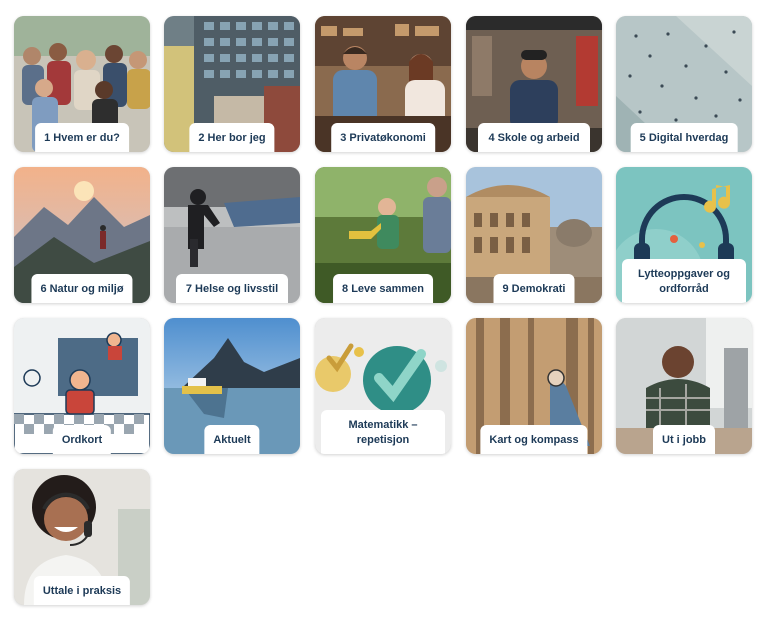 Image resolution: width=768 pixels, height=629 pixels. I want to click on topic-card-label: Ut i jobb, so click(684, 439).